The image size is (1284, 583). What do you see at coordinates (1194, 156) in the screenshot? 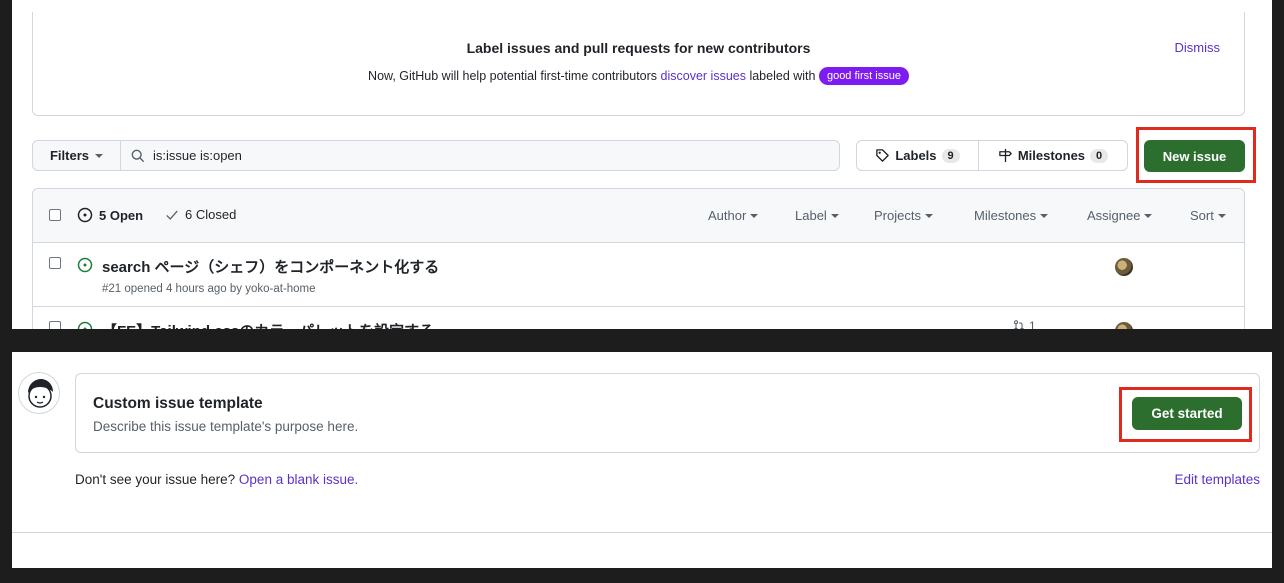
I see `new-issue-button: New issue` at bounding box center [1194, 156].